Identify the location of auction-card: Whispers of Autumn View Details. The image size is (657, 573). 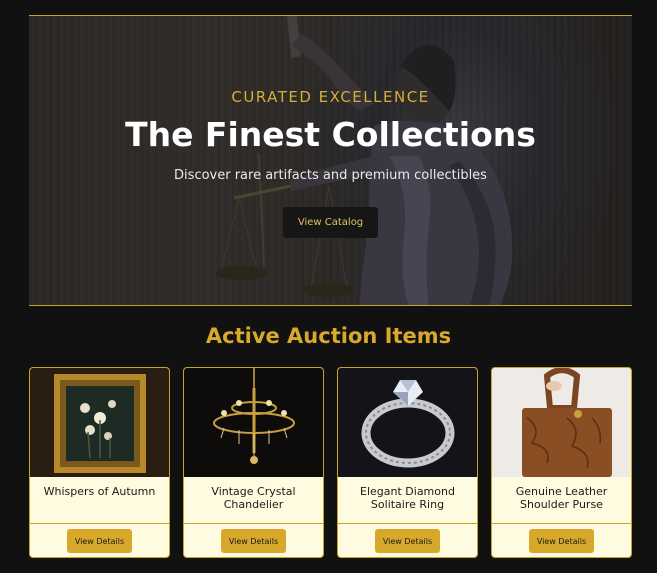
(99, 462).